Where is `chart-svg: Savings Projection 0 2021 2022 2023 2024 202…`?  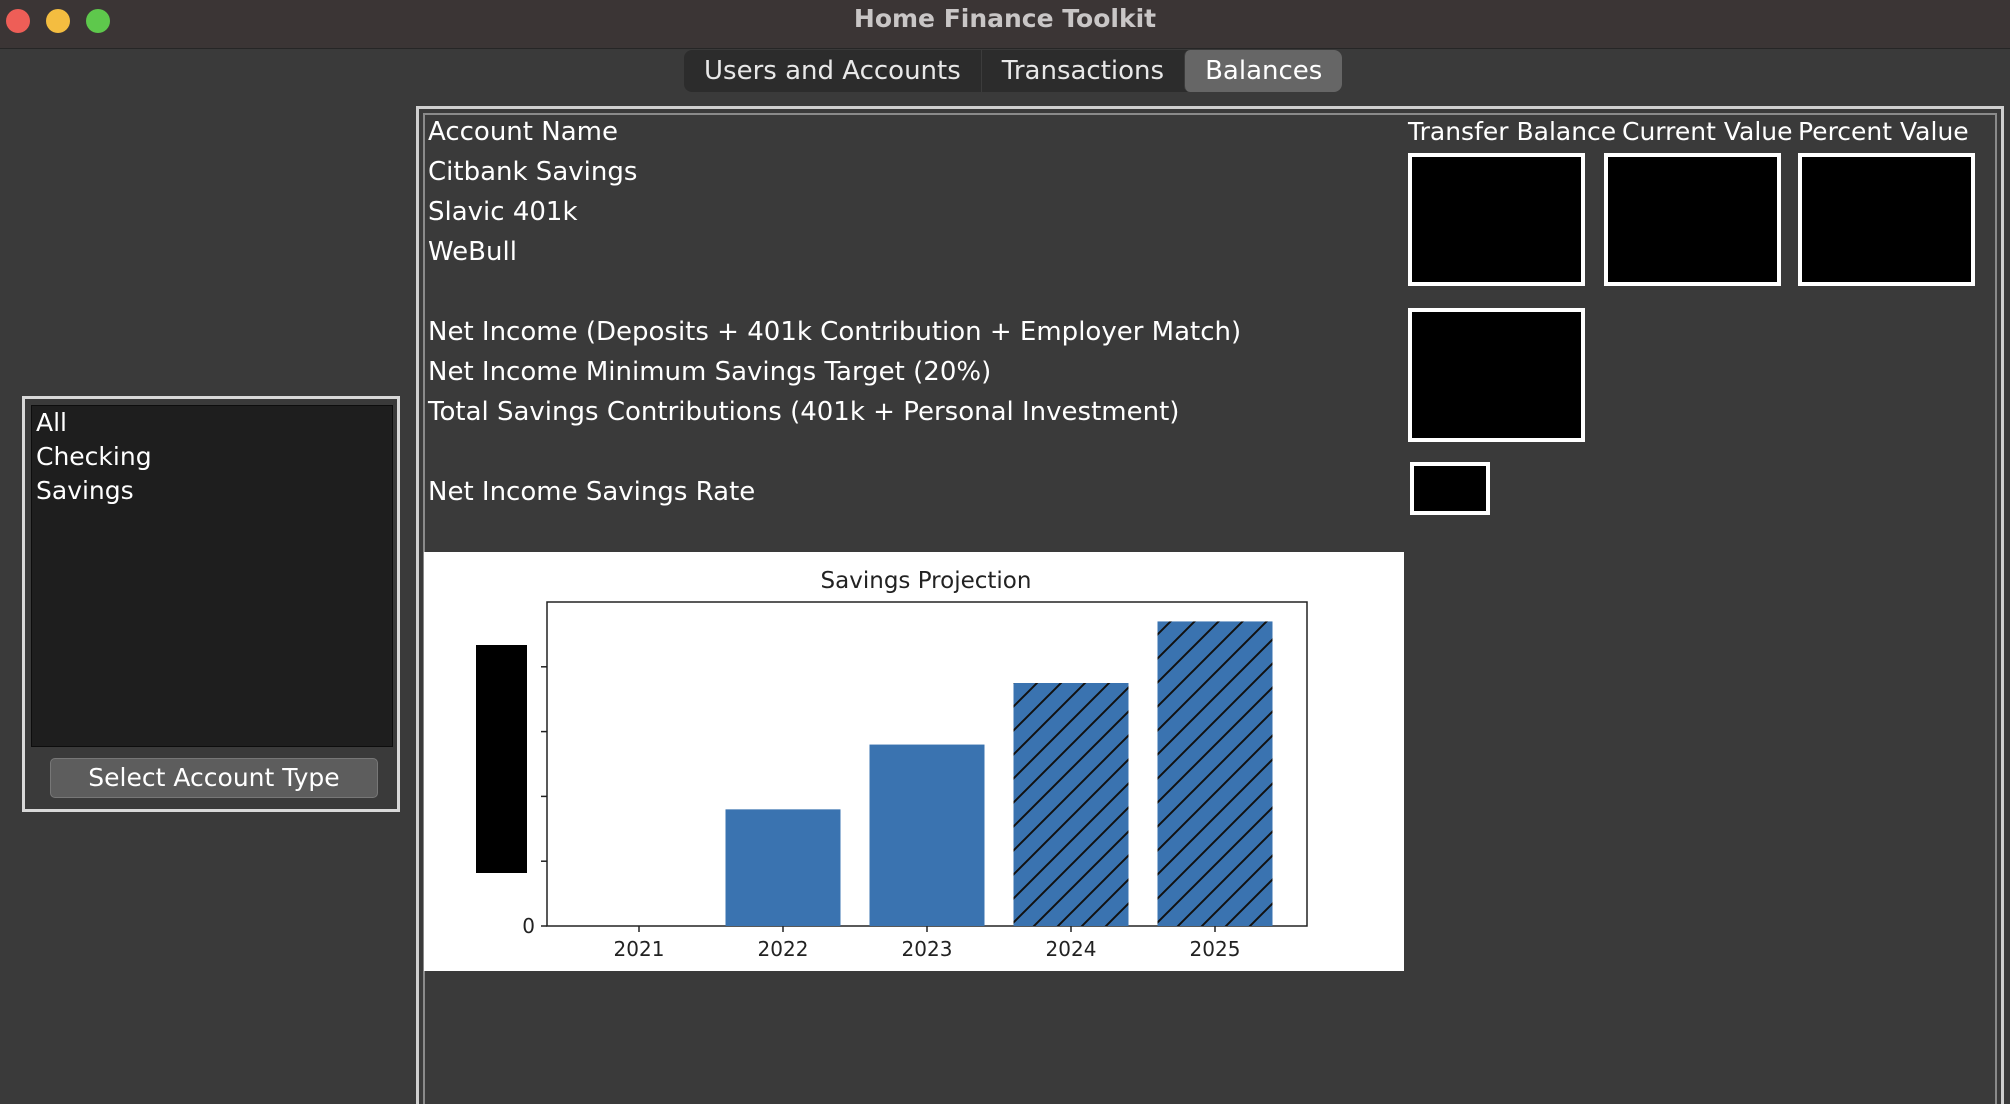 chart-svg: Savings Projection 0 2021 2022 2023 2024 202… is located at coordinates (892, 764).